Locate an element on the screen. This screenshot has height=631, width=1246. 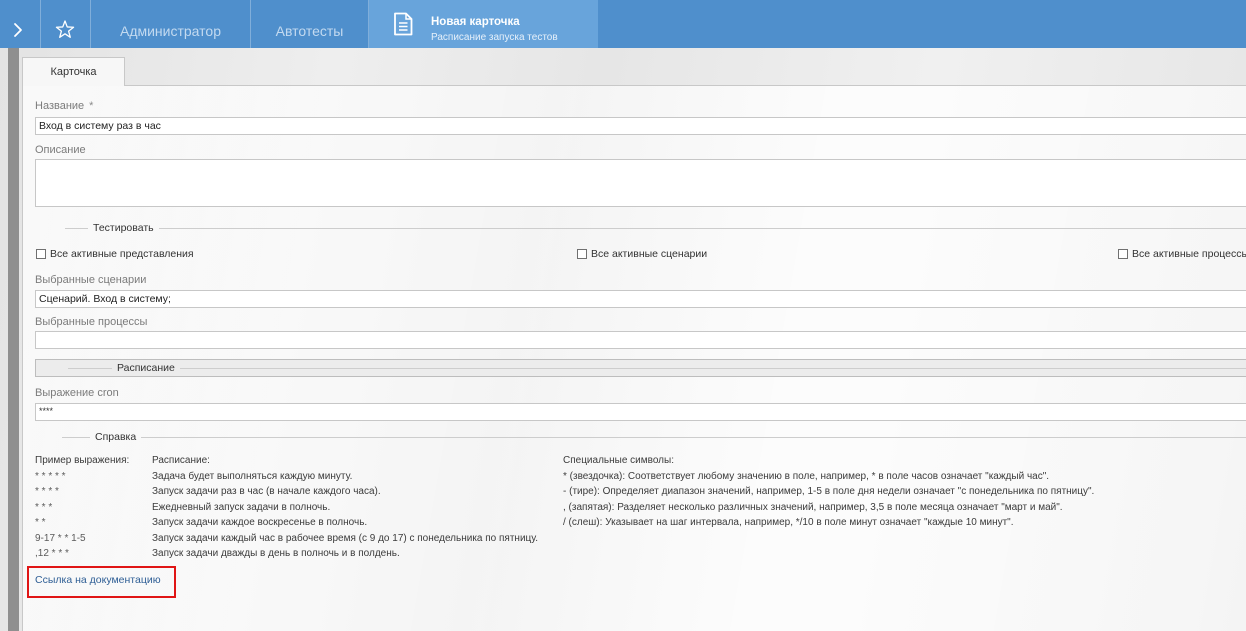
selected-scenarios-label: Выбранные сценарии is located at coordinates (91, 280).